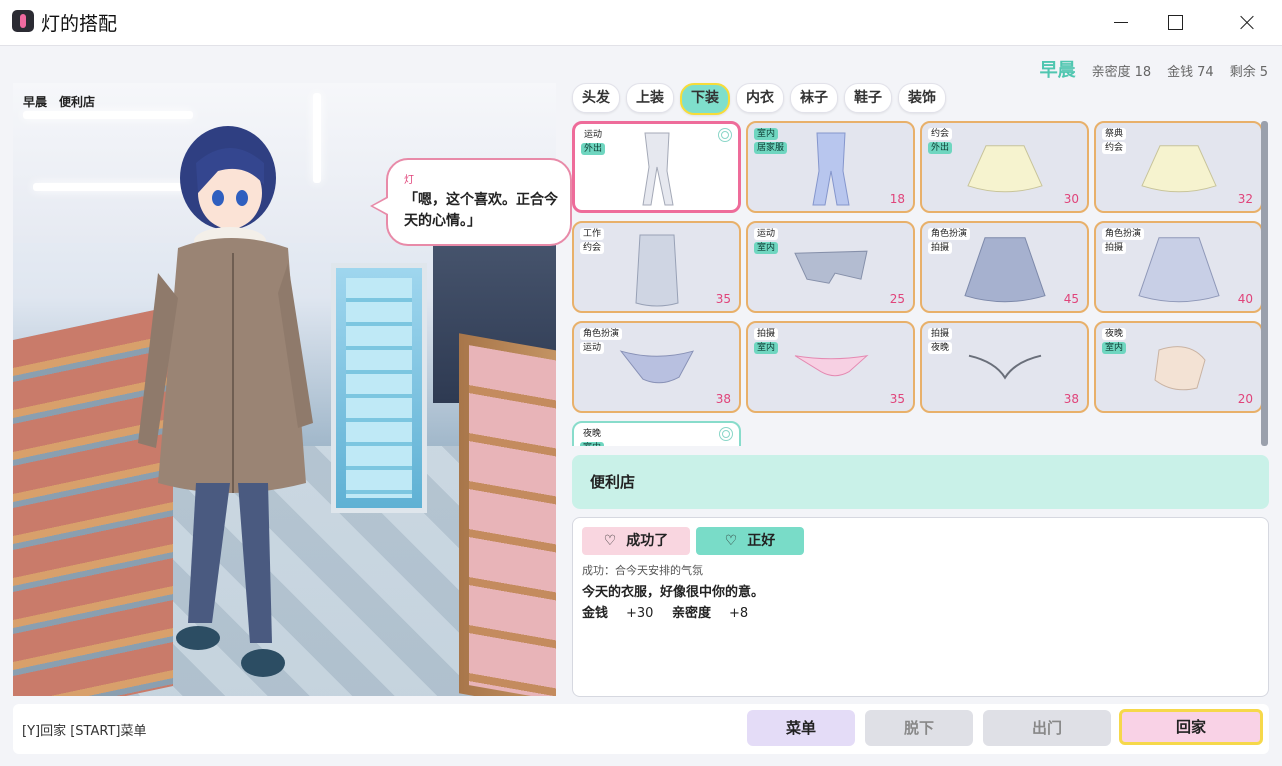 The width and height of the screenshot is (1282, 766). What do you see at coordinates (771, 148) in the screenshot?
I see `item-tag: 居家服` at bounding box center [771, 148].